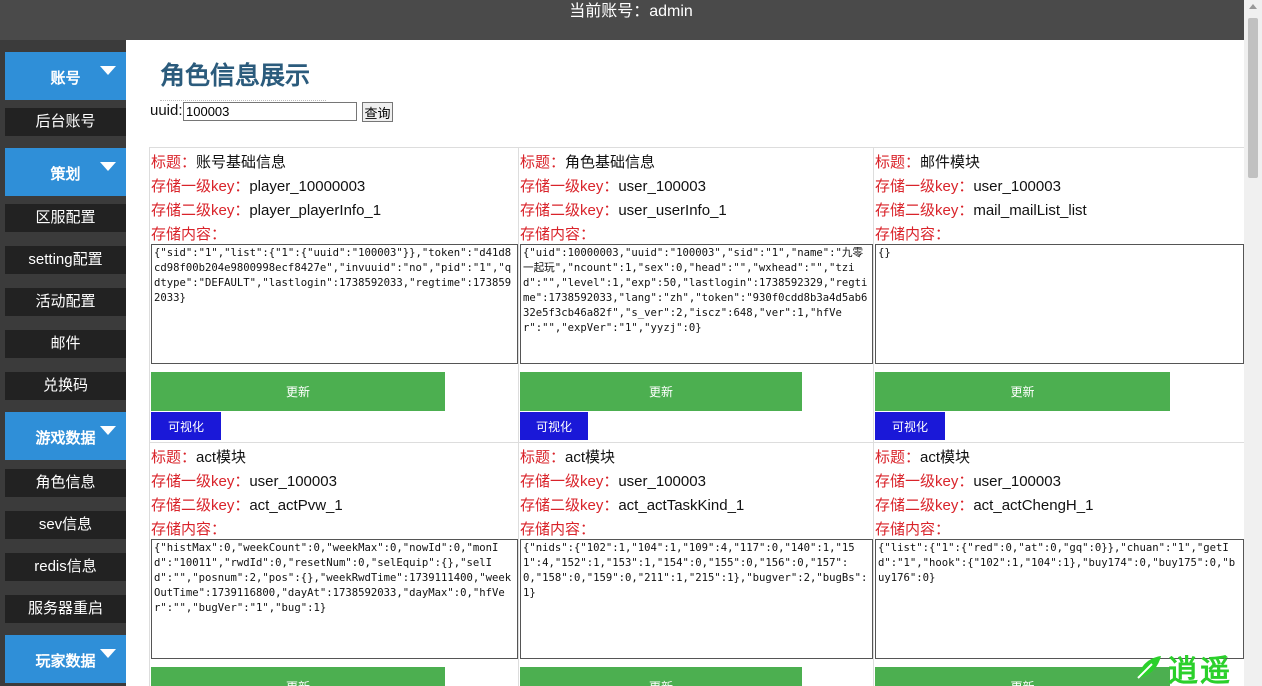 This screenshot has height=686, width=1262. Describe the element at coordinates (65, 260) in the screenshot. I see `sidebar-item-setting-config: setting配置` at that location.